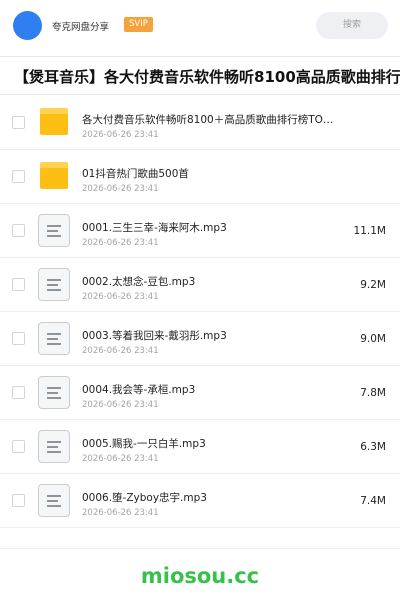 Image resolution: width=400 pixels, height=600 pixels. Describe the element at coordinates (373, 285) in the screenshot. I see `file-size: 9.2M` at that location.